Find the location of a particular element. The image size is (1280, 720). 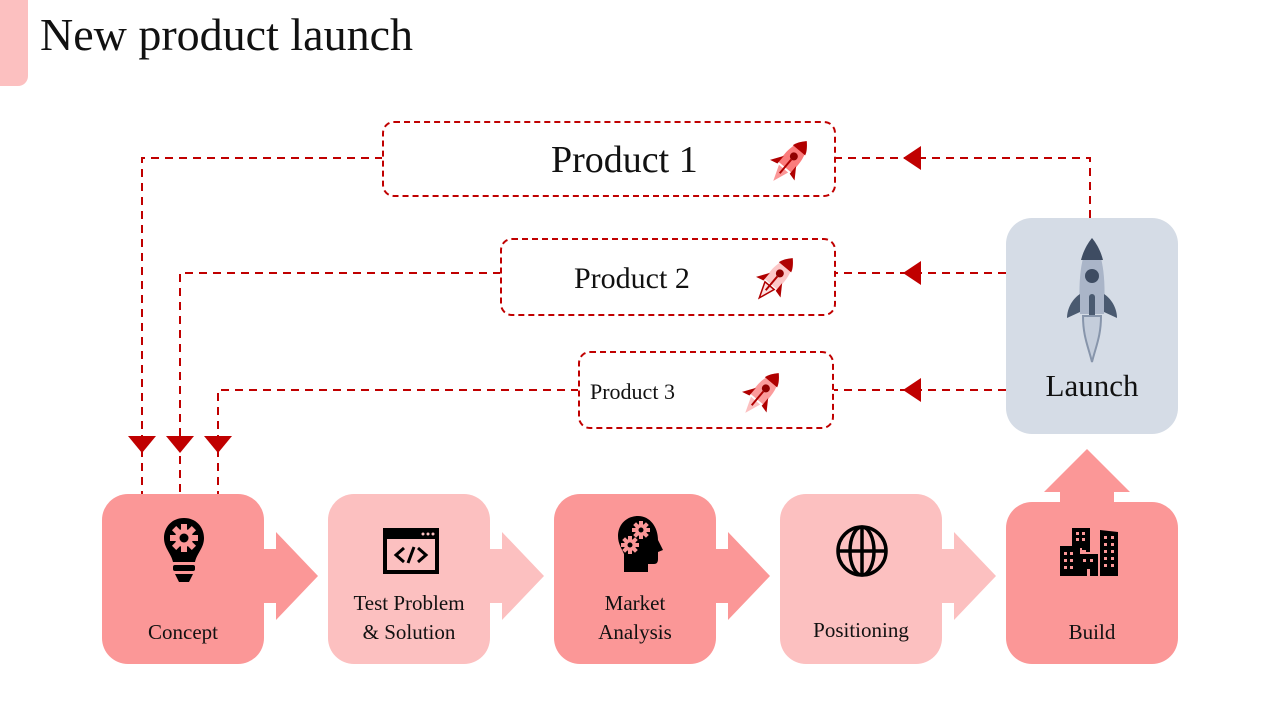

step-test-label-line1: Test Problem is located at coordinates (409, 603).